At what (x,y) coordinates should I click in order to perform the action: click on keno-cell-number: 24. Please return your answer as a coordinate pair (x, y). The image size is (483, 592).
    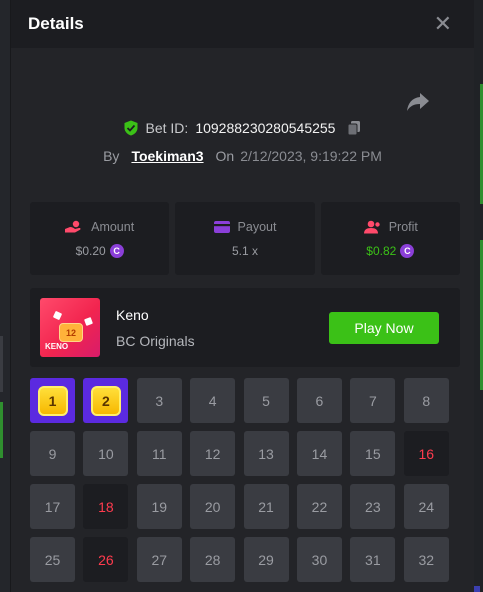
    Looking at the image, I should click on (426, 506).